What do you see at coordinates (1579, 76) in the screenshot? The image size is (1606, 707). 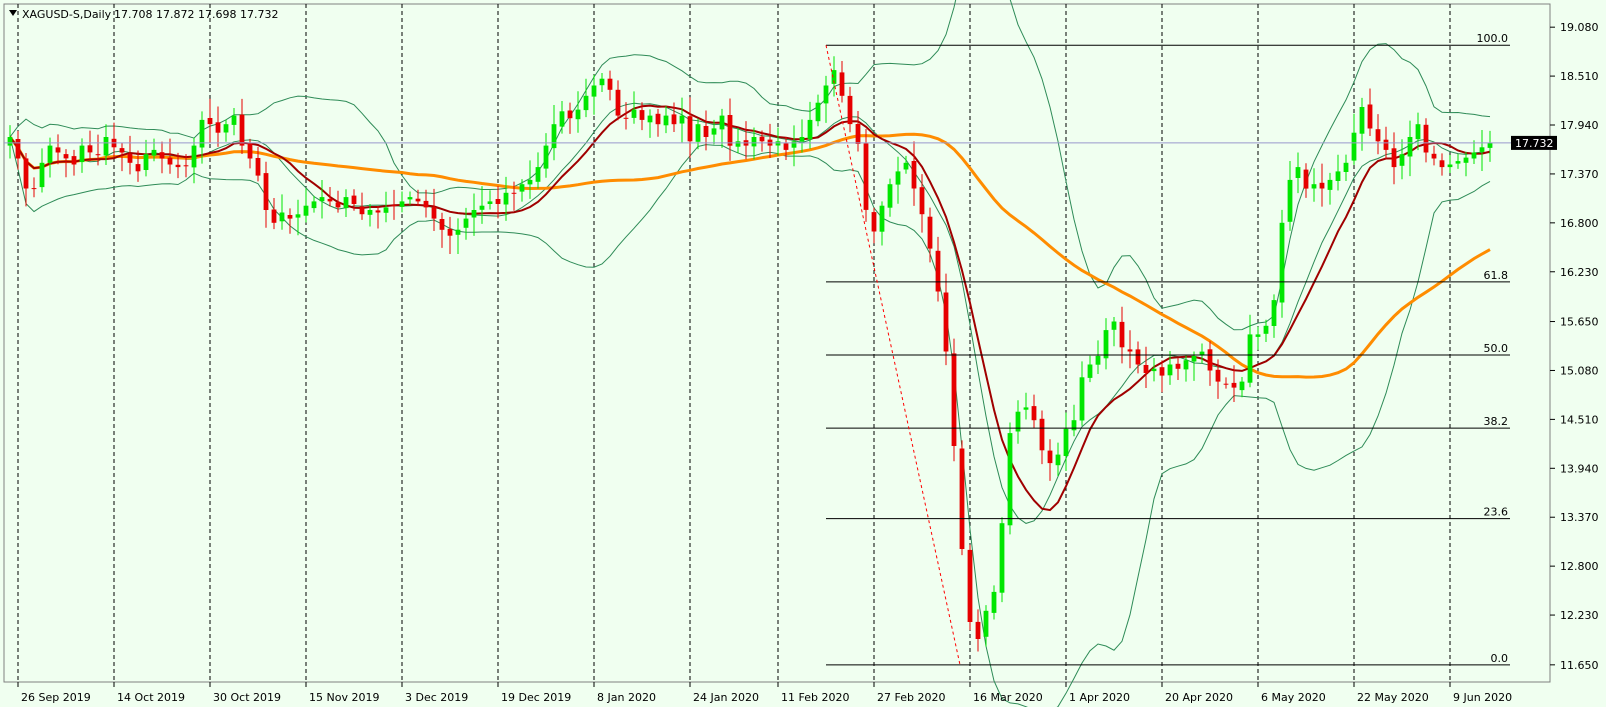 I see `price-tick-label: 18.510` at bounding box center [1579, 76].